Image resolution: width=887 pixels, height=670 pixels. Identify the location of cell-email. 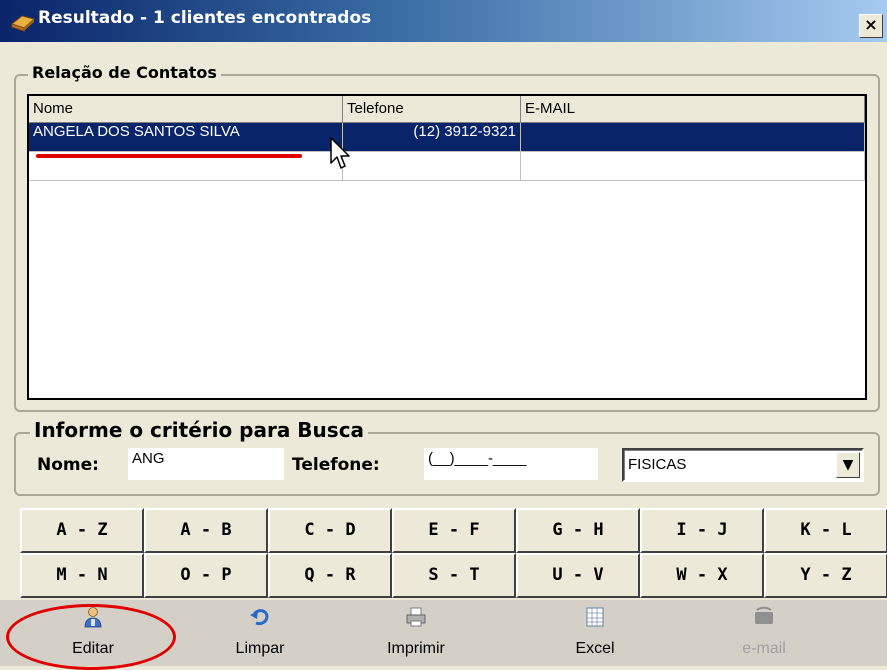
(693, 137).